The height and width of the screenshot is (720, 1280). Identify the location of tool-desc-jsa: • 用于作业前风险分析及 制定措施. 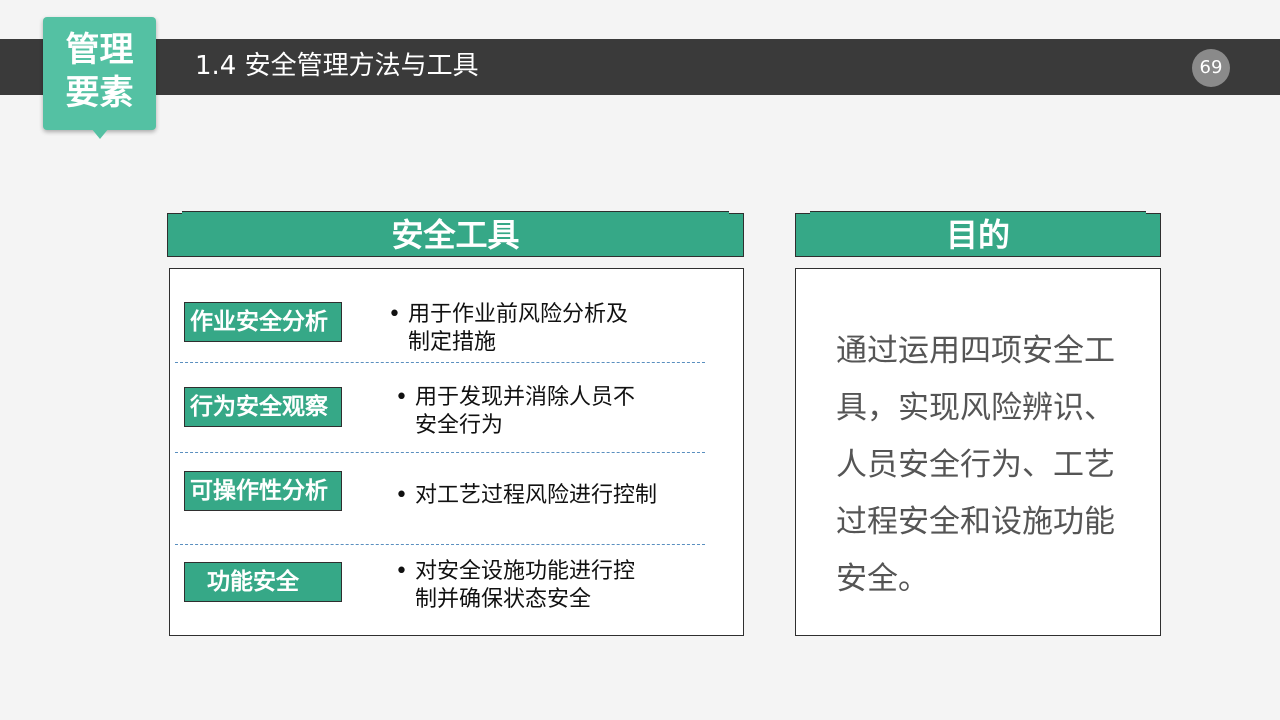
(508, 328).